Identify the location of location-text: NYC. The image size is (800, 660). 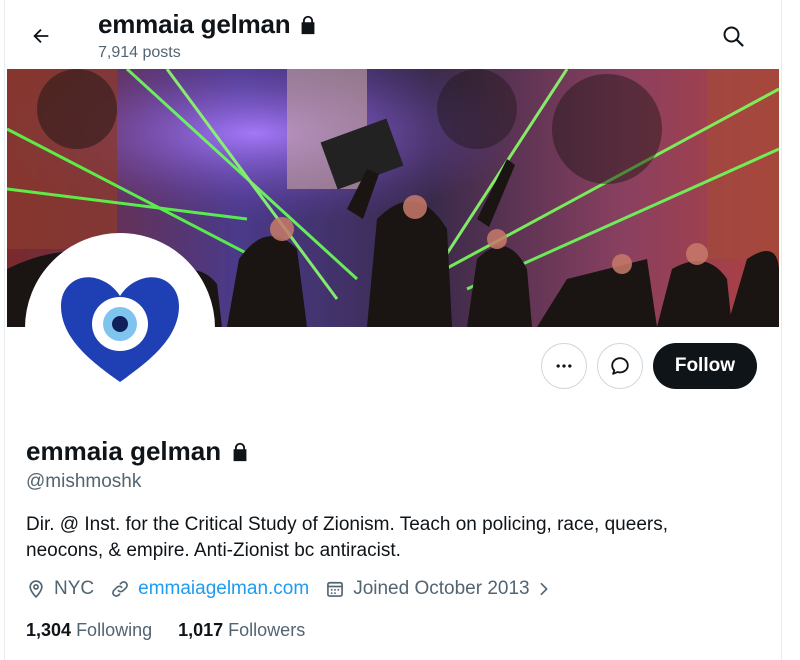
(74, 588).